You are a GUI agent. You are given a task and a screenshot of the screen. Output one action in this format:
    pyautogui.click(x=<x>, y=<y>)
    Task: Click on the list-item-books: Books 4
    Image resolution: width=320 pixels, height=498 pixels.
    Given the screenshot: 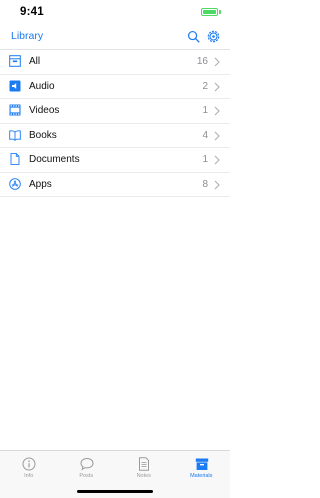 What is the action you would take?
    pyautogui.click(x=115, y=136)
    